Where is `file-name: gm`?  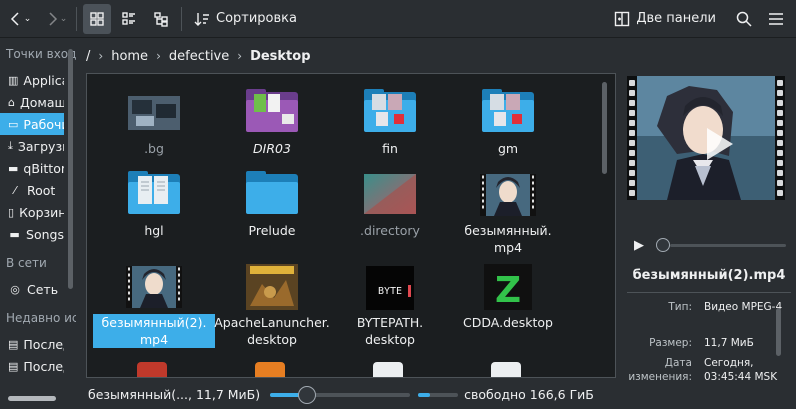
file-name: gm is located at coordinates (508, 148).